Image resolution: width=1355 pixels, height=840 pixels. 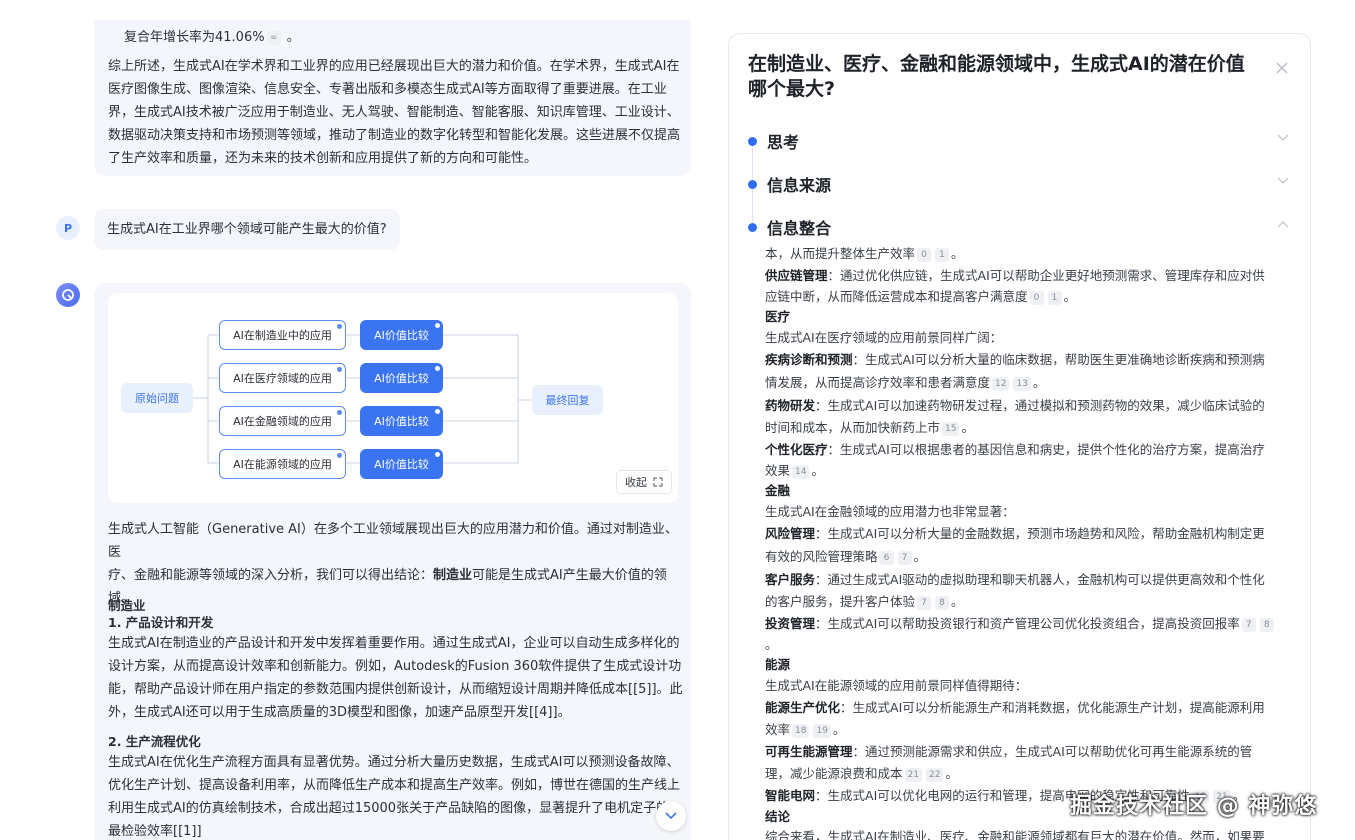 I want to click on scroll-down-button, so click(x=671, y=816).